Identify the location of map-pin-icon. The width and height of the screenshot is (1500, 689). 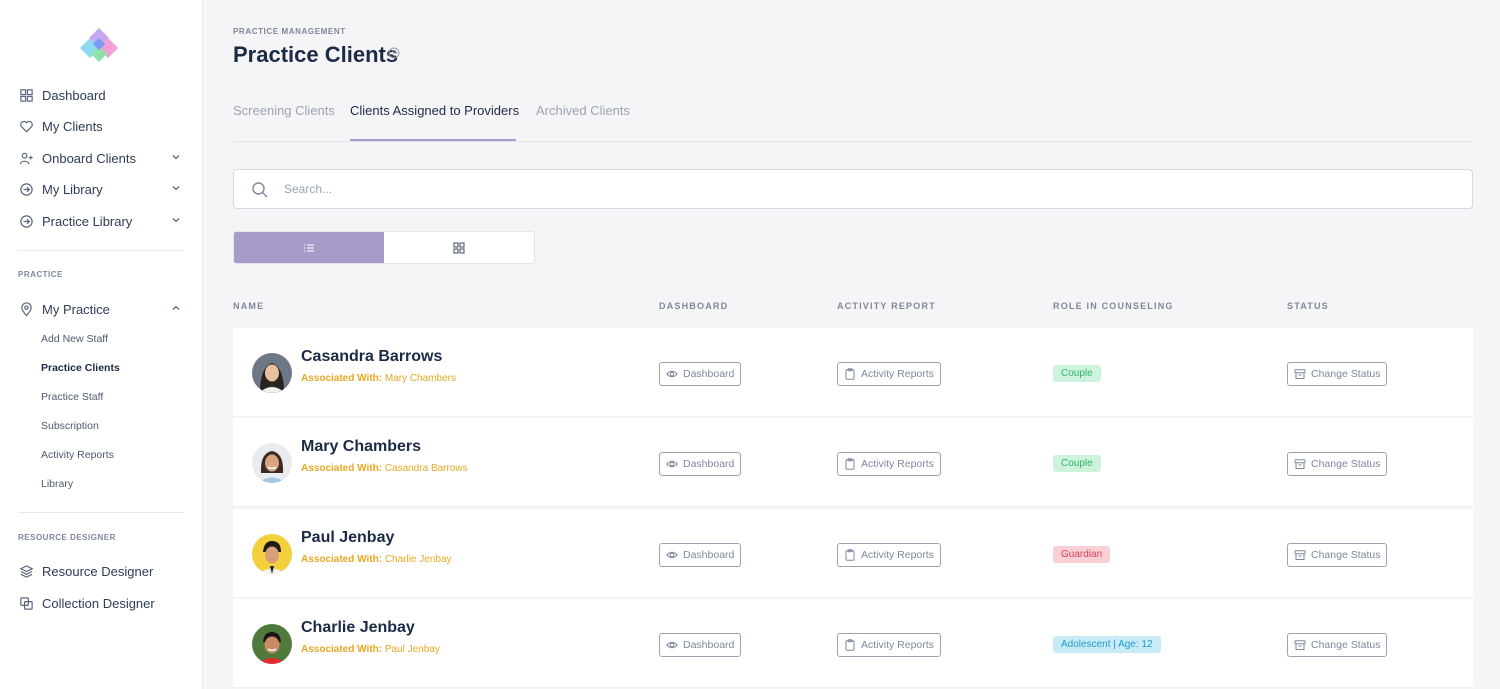
(26, 309).